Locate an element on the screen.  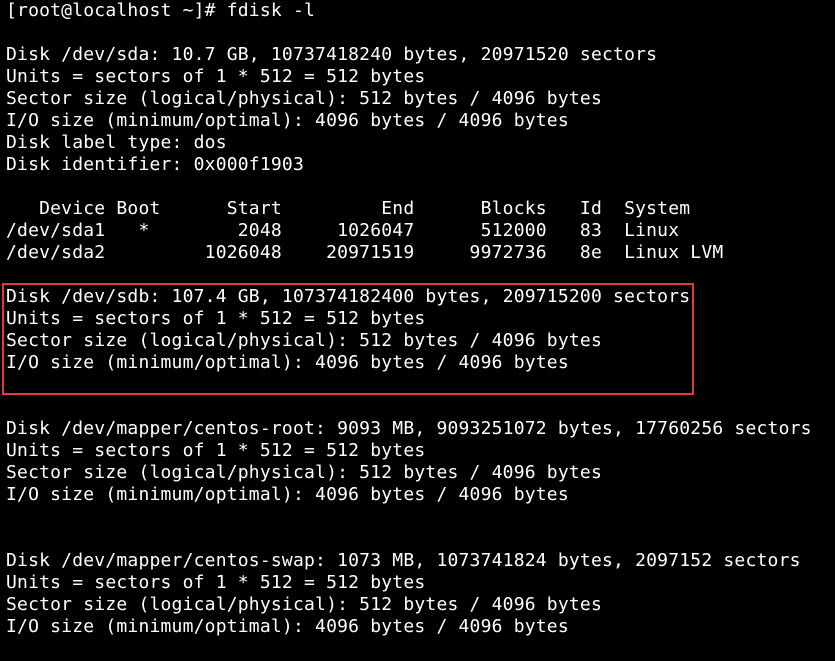
sda-label-type-line: Disk label type: dos is located at coordinates (116, 142).